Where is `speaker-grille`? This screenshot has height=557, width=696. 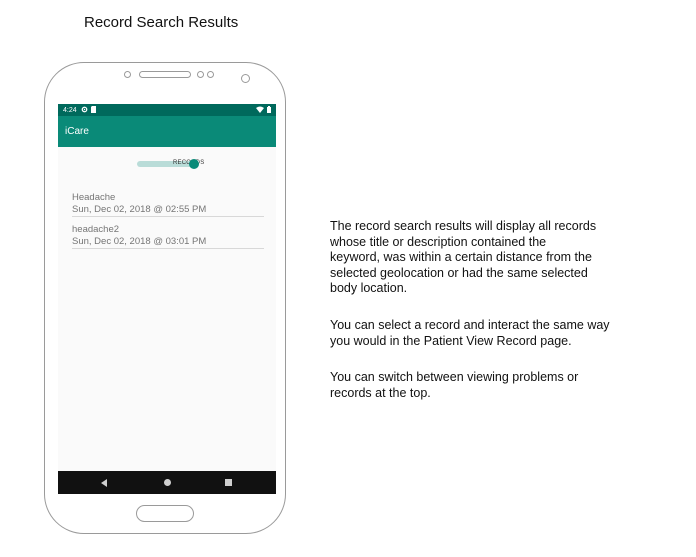
speaker-grille is located at coordinates (165, 74).